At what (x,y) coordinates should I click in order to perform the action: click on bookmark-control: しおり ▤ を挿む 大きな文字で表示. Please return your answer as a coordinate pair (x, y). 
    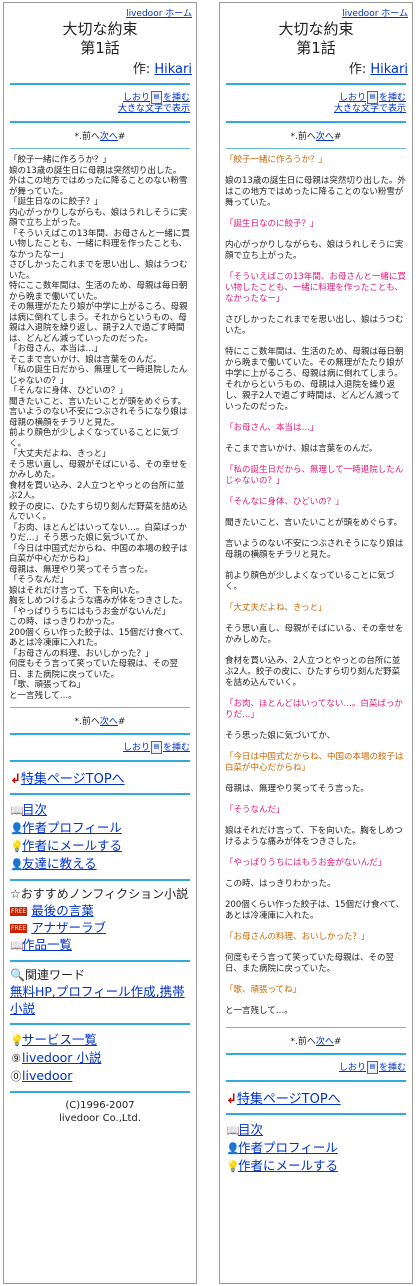
    Looking at the image, I should click on (316, 103).